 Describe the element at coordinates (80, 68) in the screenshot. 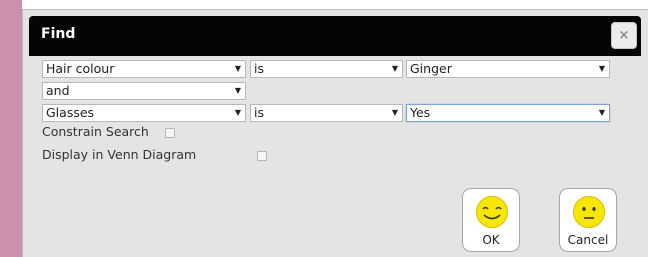

I see `field-select-1-value: Hair colour` at that location.